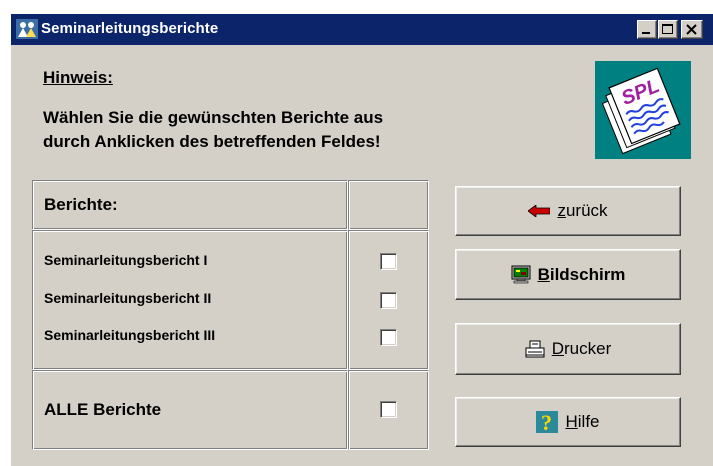  I want to click on help-button: ? Hilfe, so click(568, 422).